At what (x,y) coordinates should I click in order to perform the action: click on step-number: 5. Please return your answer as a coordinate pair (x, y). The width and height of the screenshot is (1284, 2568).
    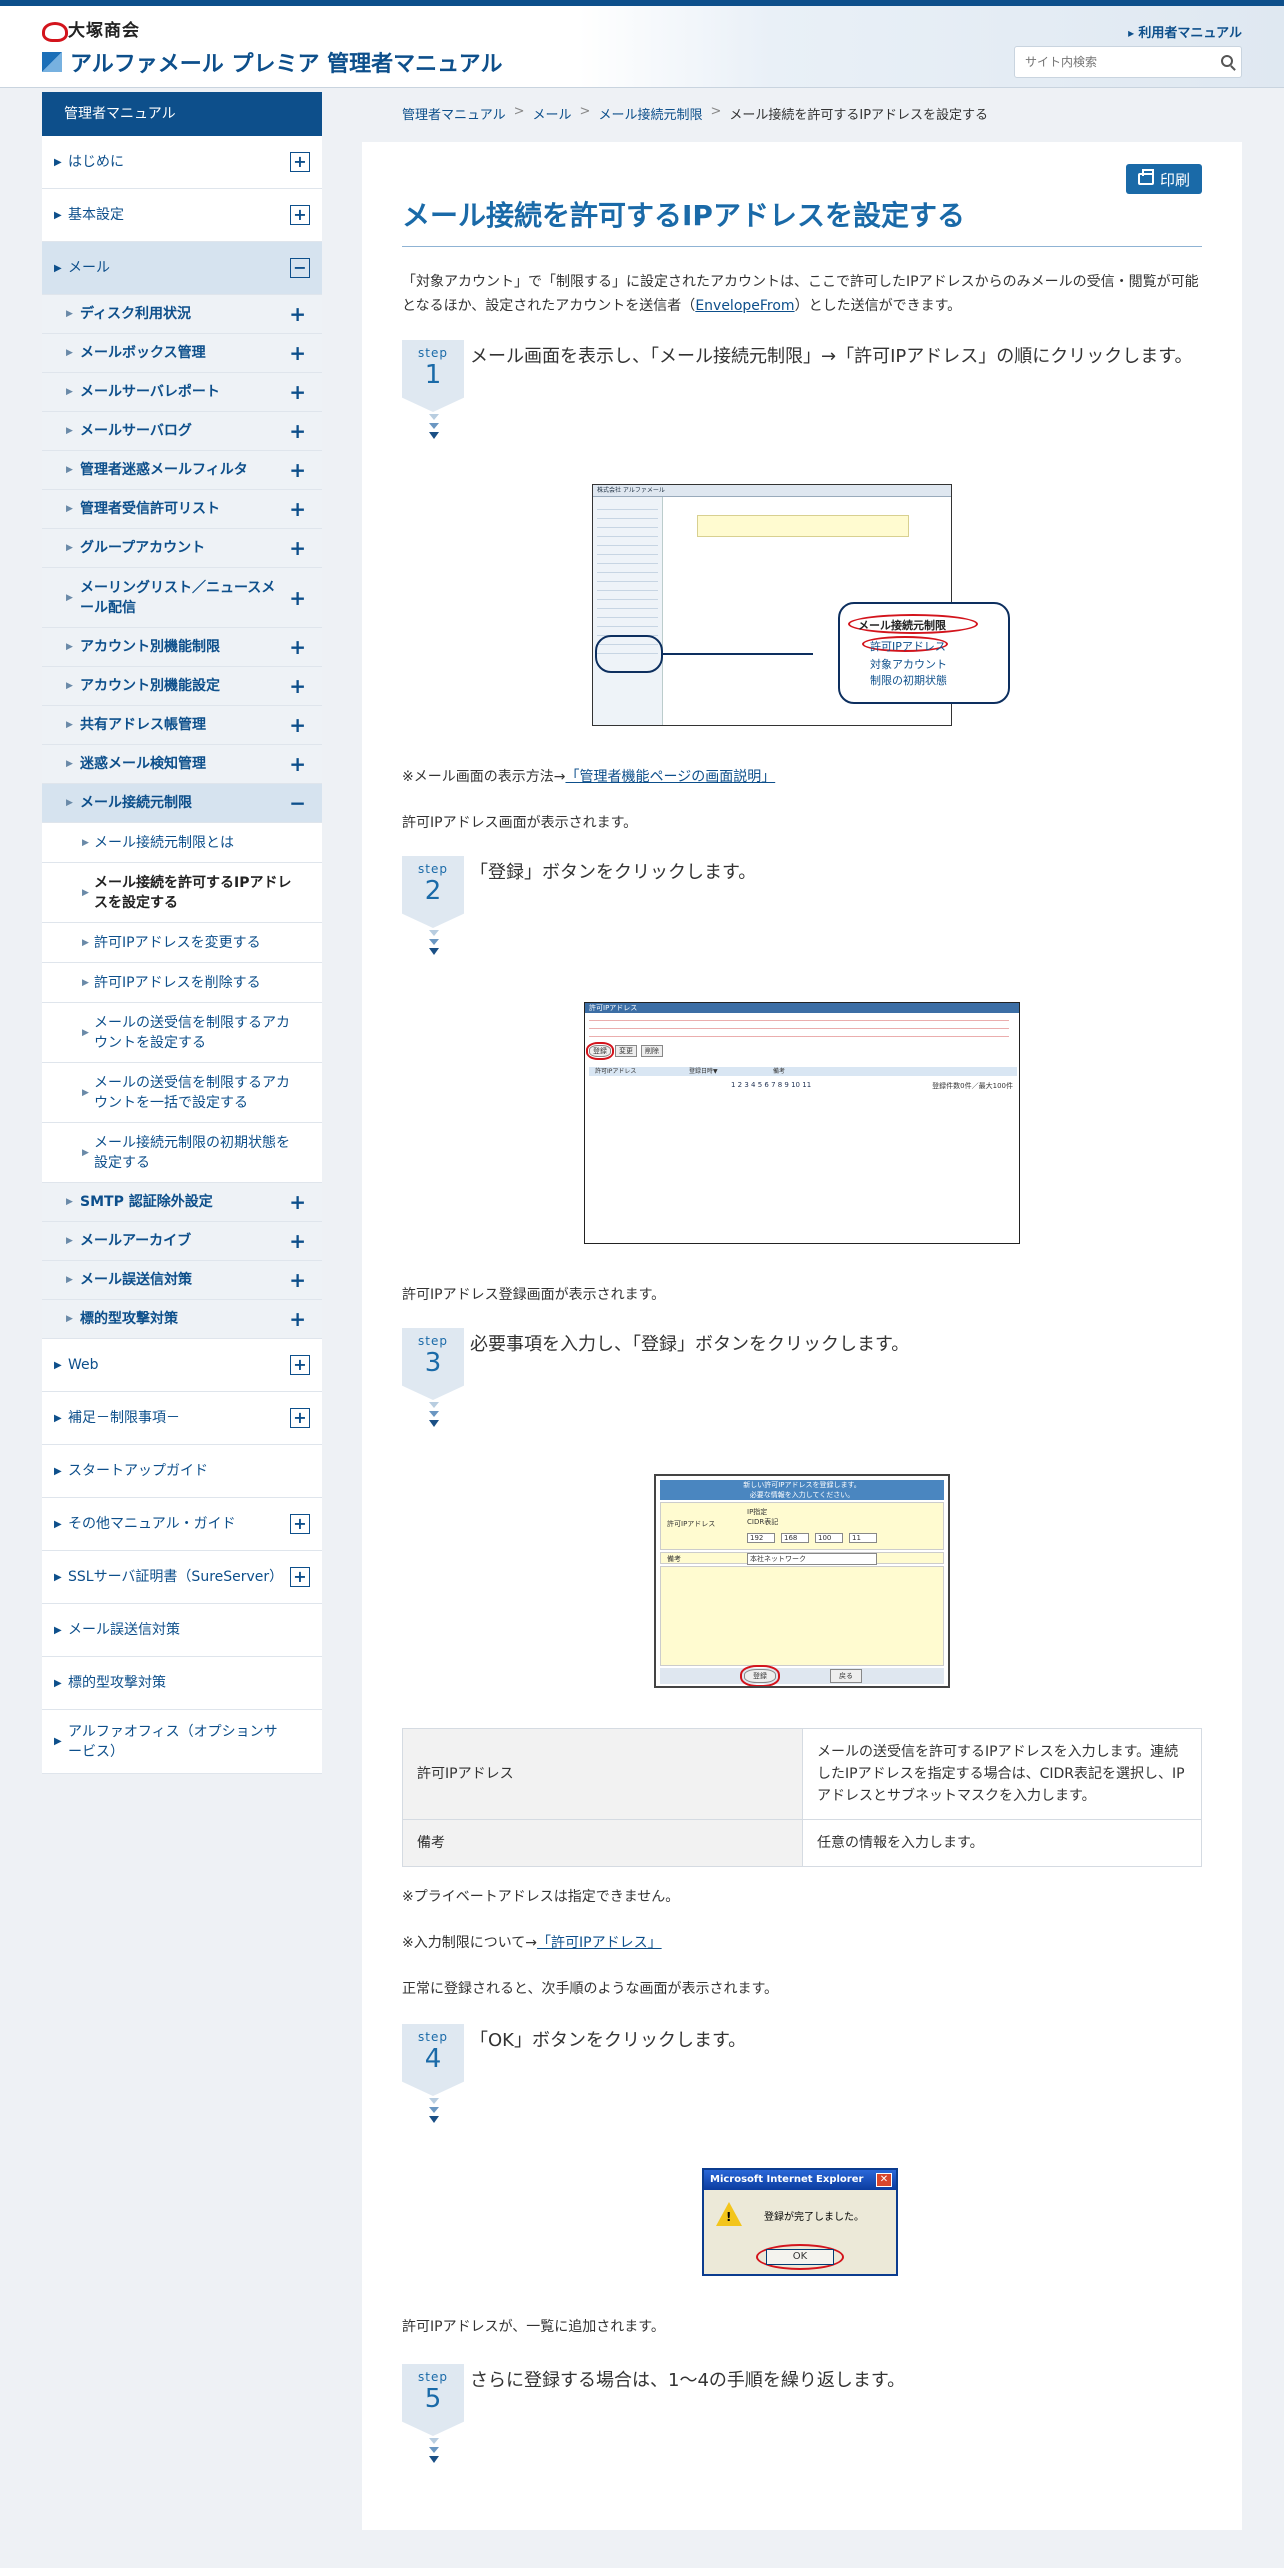
    Looking at the image, I should click on (433, 2399).